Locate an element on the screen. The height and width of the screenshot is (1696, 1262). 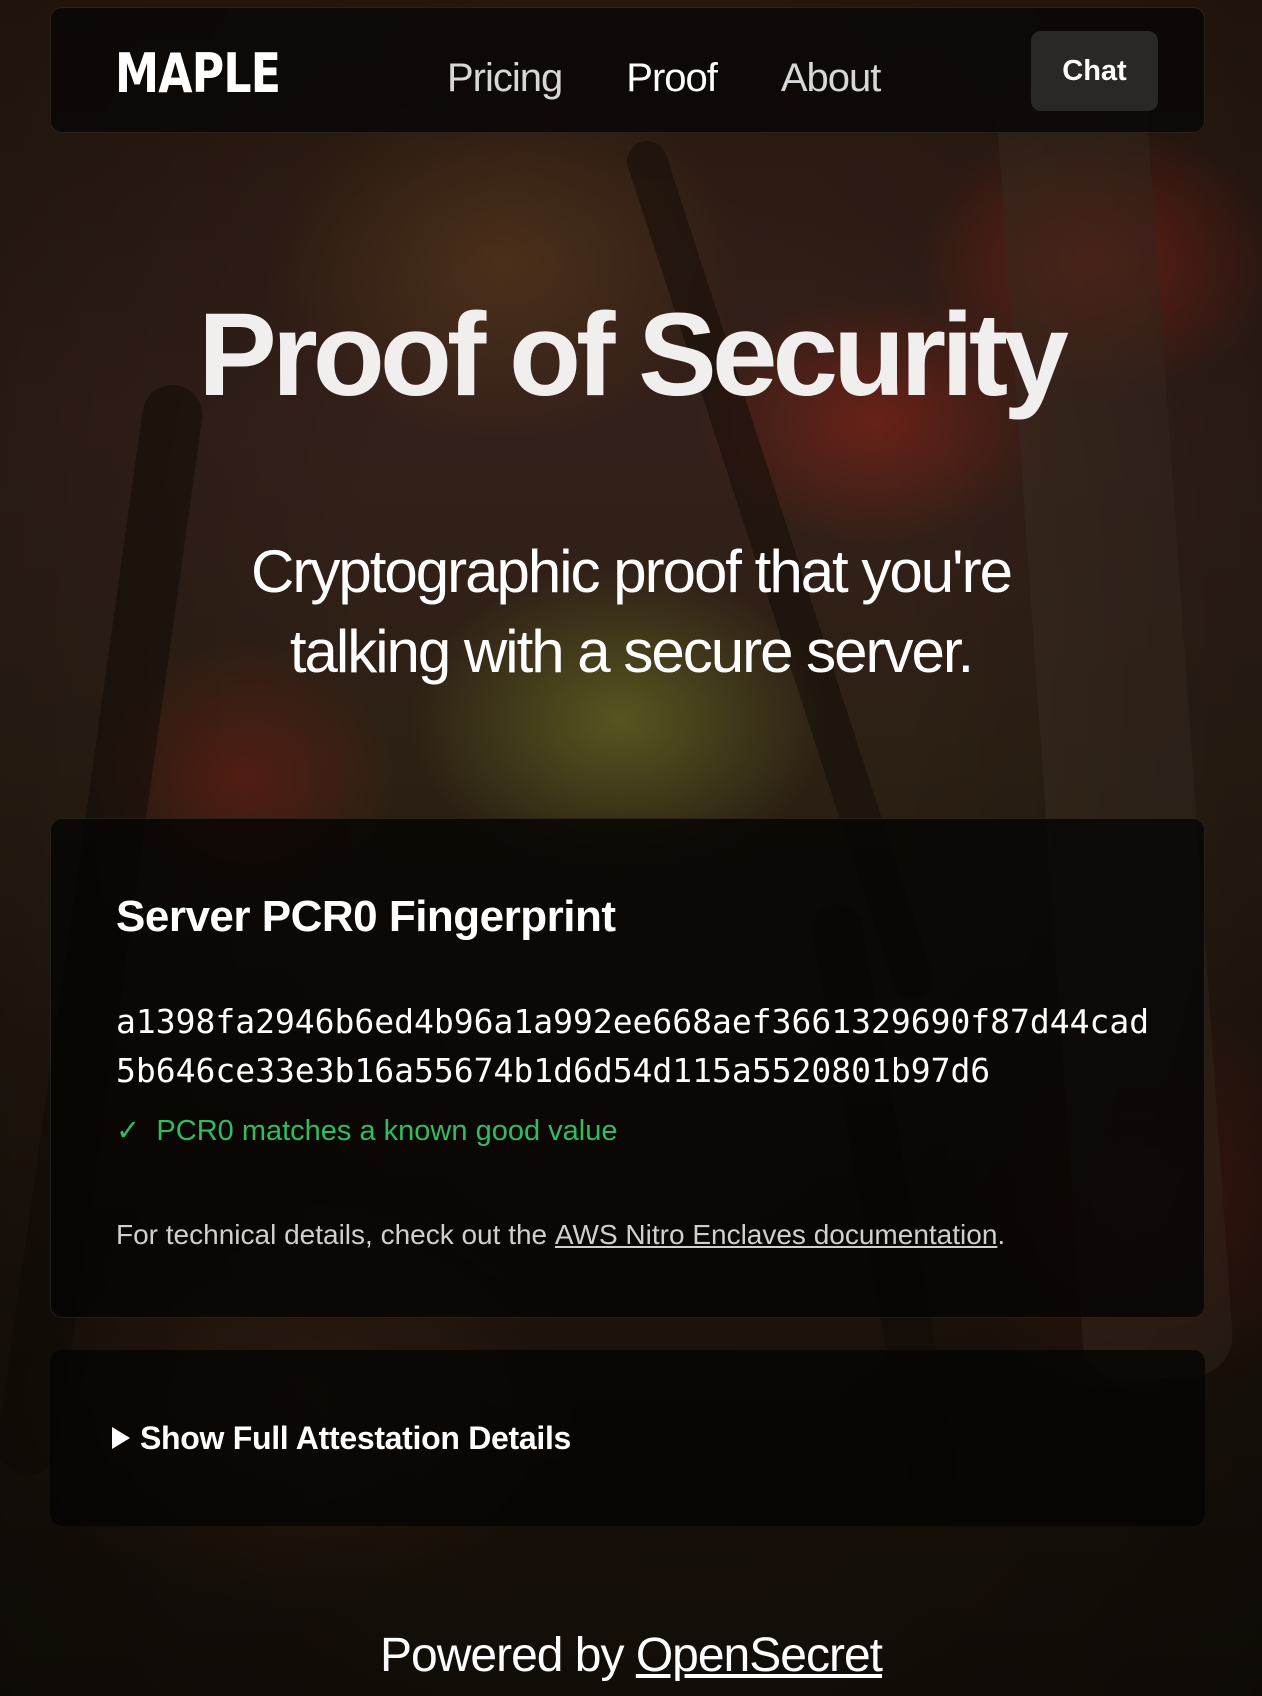
details-suffix: . is located at coordinates (1001, 1234).